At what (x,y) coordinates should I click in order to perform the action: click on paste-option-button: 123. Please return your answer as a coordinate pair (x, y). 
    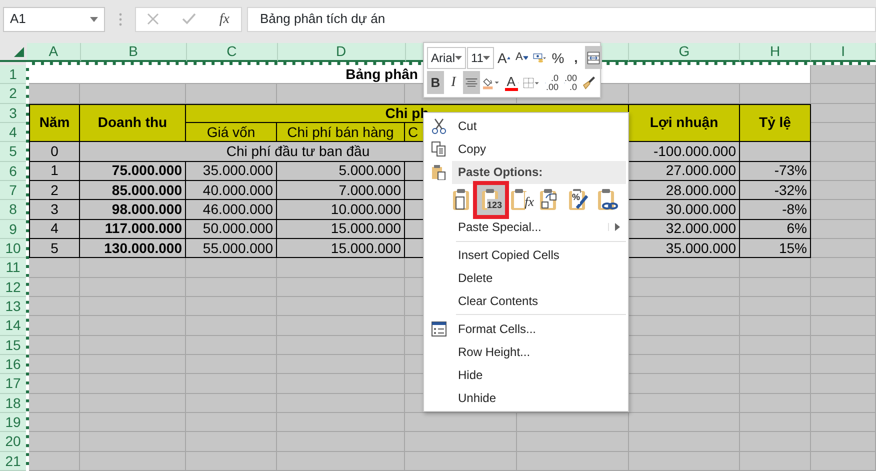
    Looking at the image, I should click on (491, 199).